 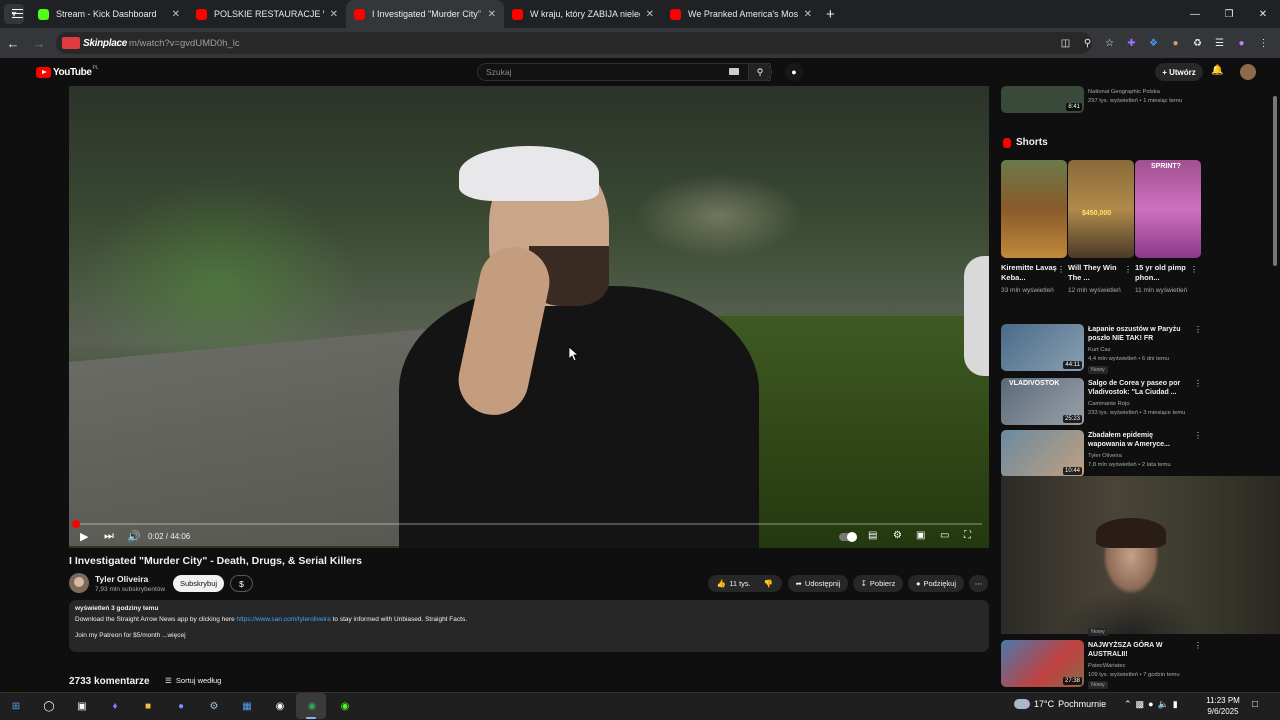 I want to click on sort-comments-button: ☰ Sortuj według, so click(x=193, y=680).